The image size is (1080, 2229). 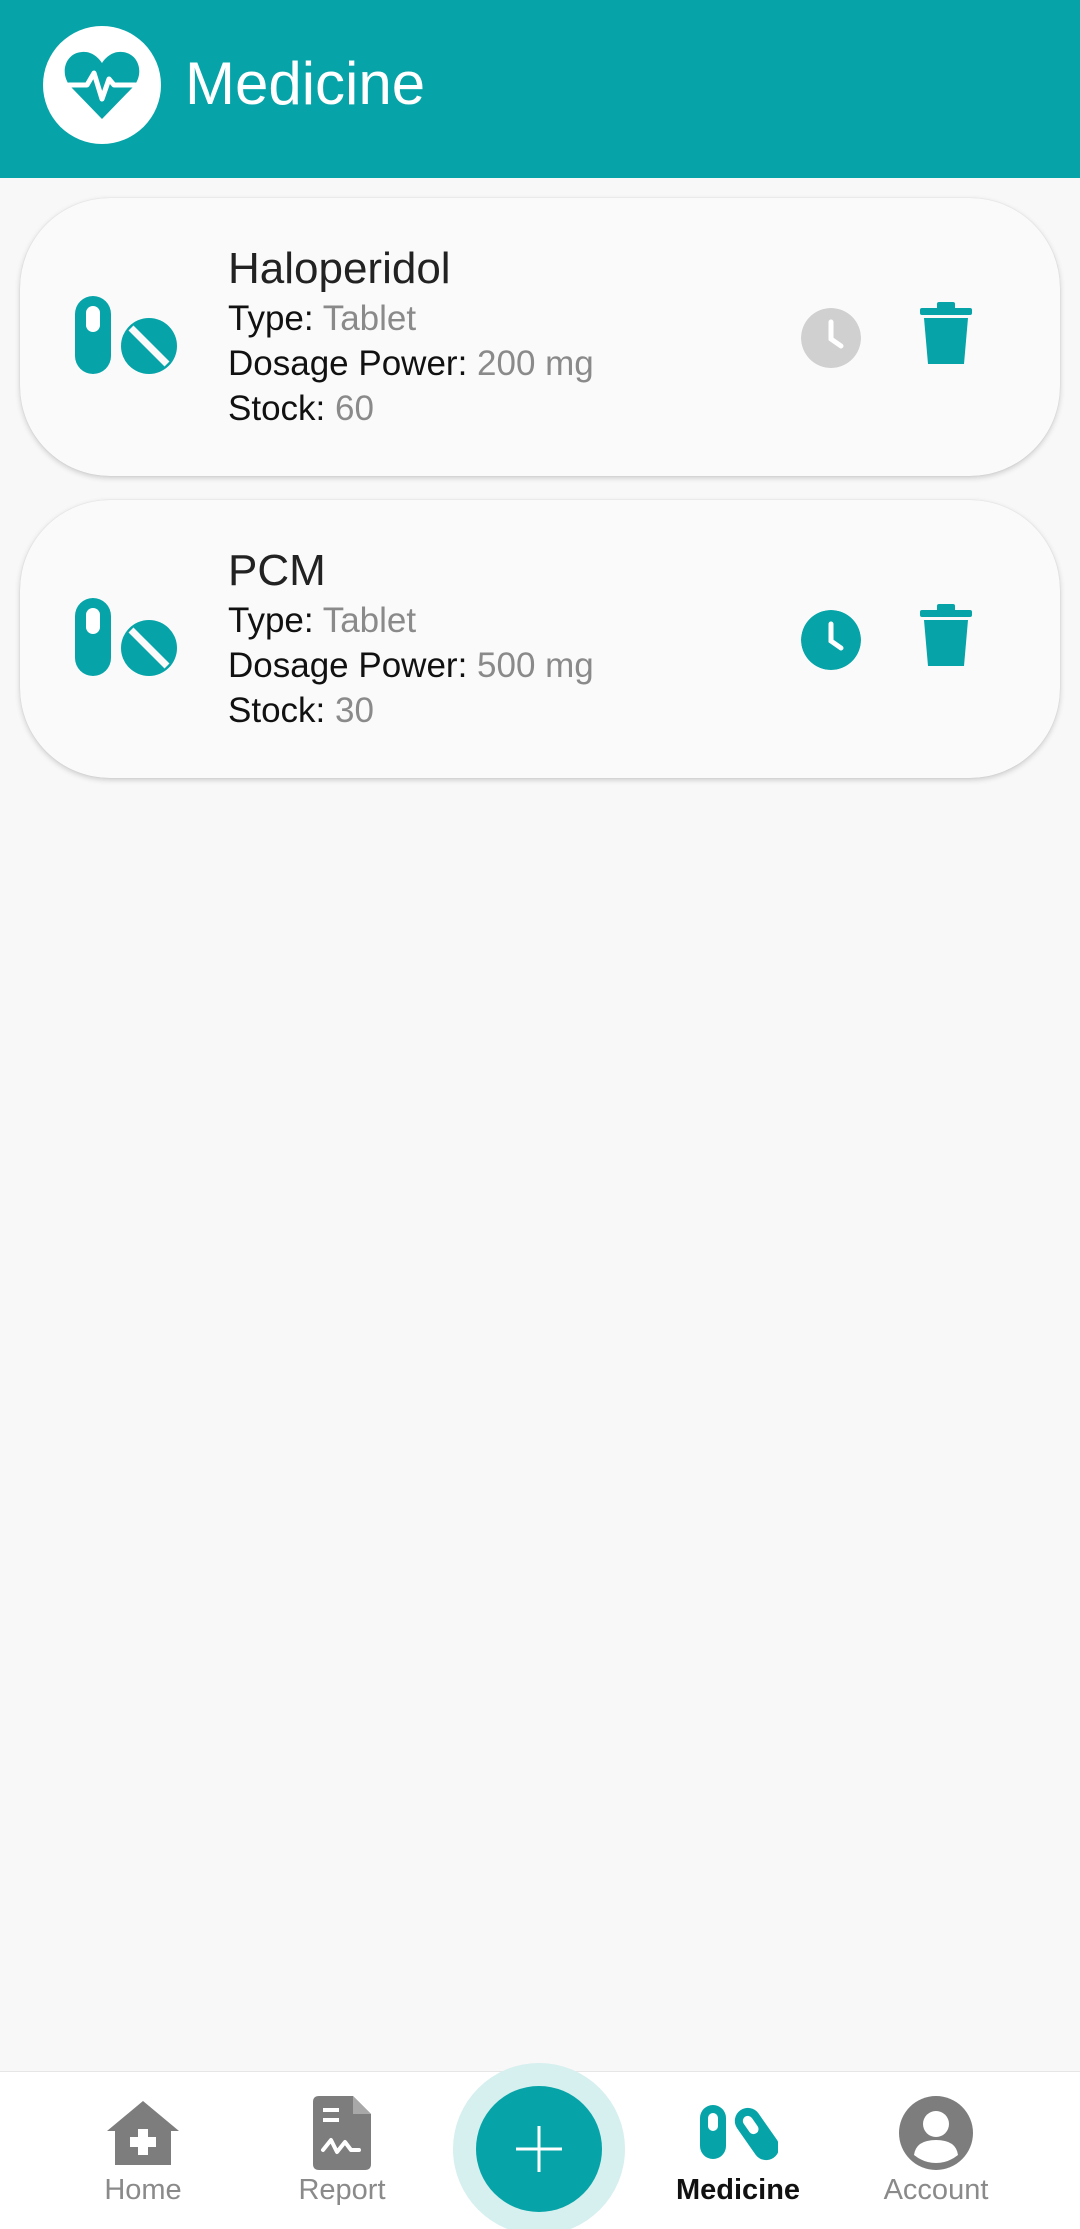 What do you see at coordinates (143, 2190) in the screenshot?
I see `nav-home-label: Home` at bounding box center [143, 2190].